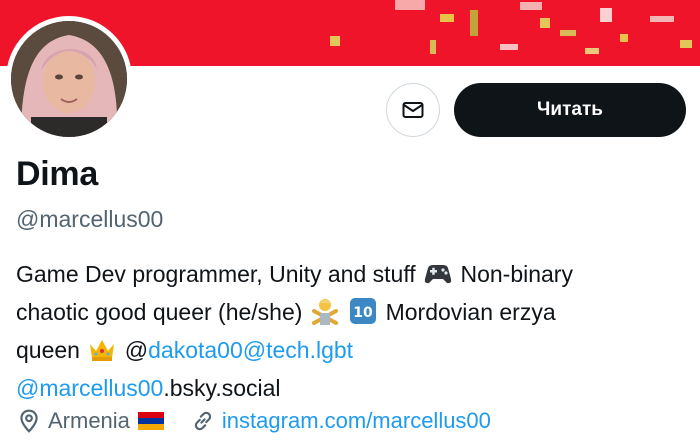  Describe the element at coordinates (29, 421) in the screenshot. I see `location-pin-icon` at that location.